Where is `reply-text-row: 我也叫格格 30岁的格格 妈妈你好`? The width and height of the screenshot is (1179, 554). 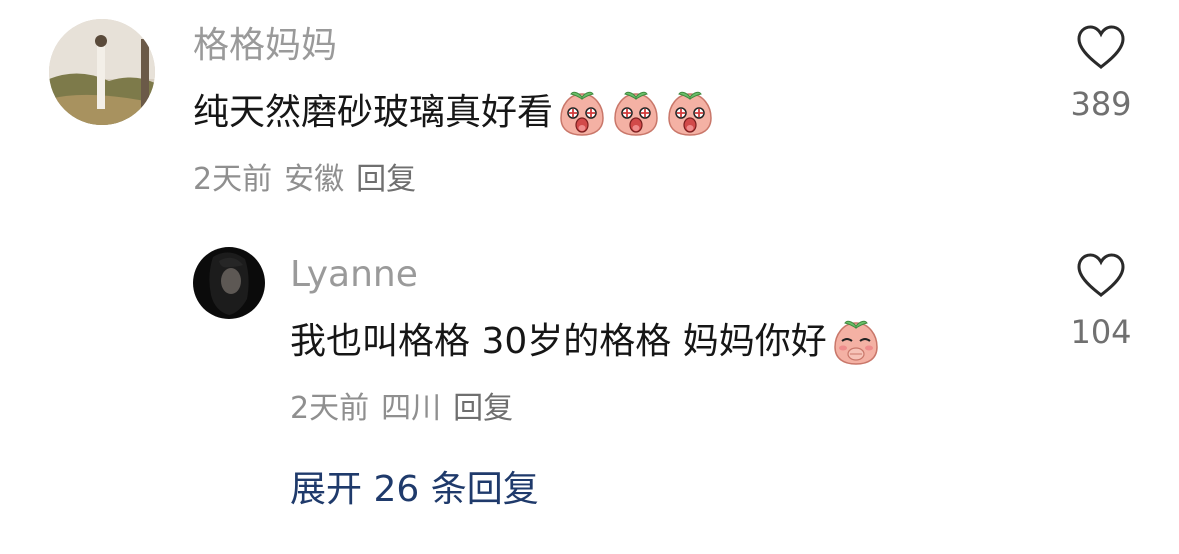
reply-text-row: 我也叫格格 30岁的格格 妈妈你好 is located at coordinates (585, 342).